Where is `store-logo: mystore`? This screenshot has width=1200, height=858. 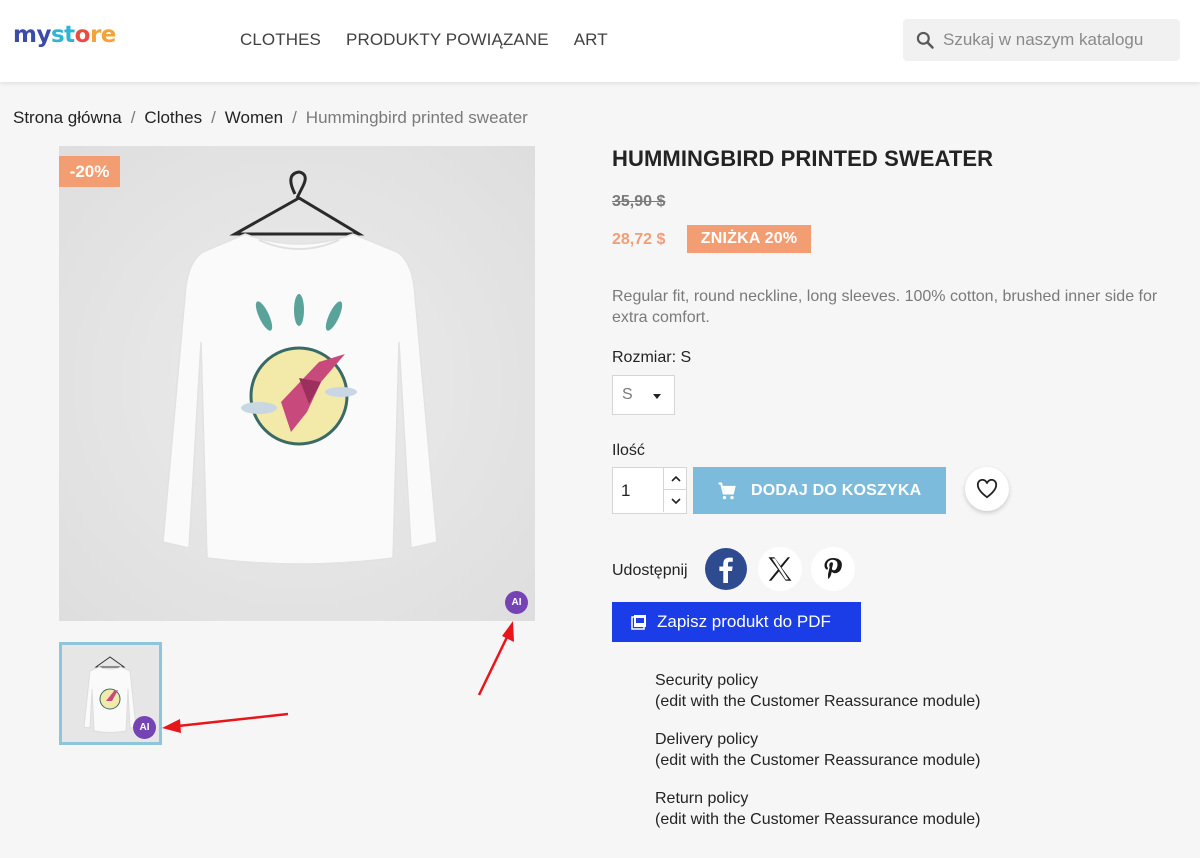 store-logo: mystore is located at coordinates (64, 35).